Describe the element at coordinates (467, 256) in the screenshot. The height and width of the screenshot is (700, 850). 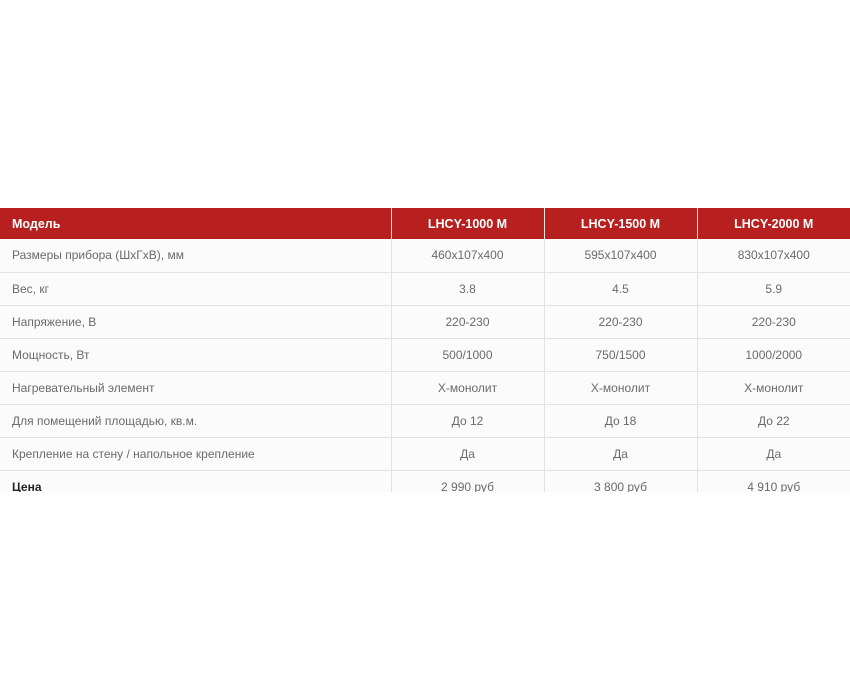
I see `cell-value: 460x107x400` at that location.